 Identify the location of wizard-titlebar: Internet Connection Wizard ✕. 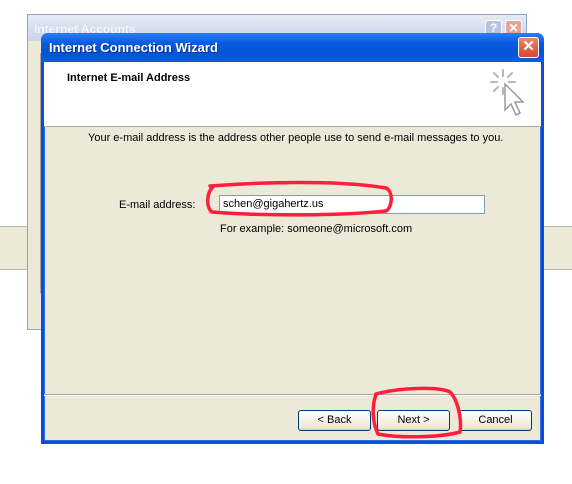
(292, 47).